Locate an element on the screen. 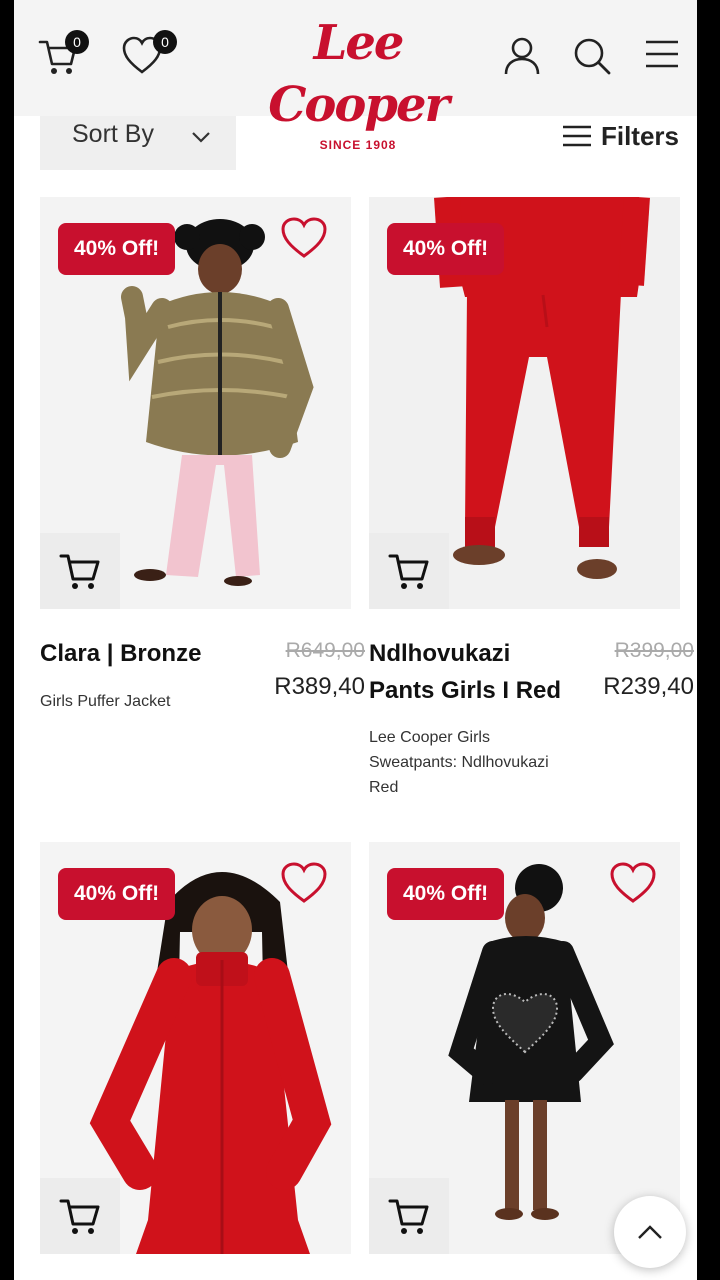 This screenshot has width=720, height=1280. chevron-up-icon is located at coordinates (650, 1232).